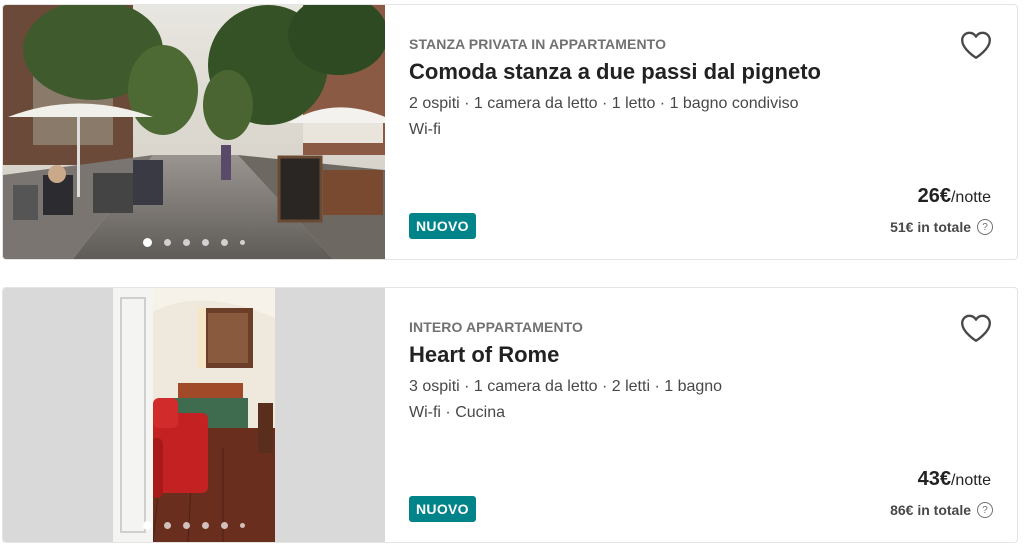  What do you see at coordinates (930, 510) in the screenshot?
I see `total-price-label: 86€ in totale` at bounding box center [930, 510].